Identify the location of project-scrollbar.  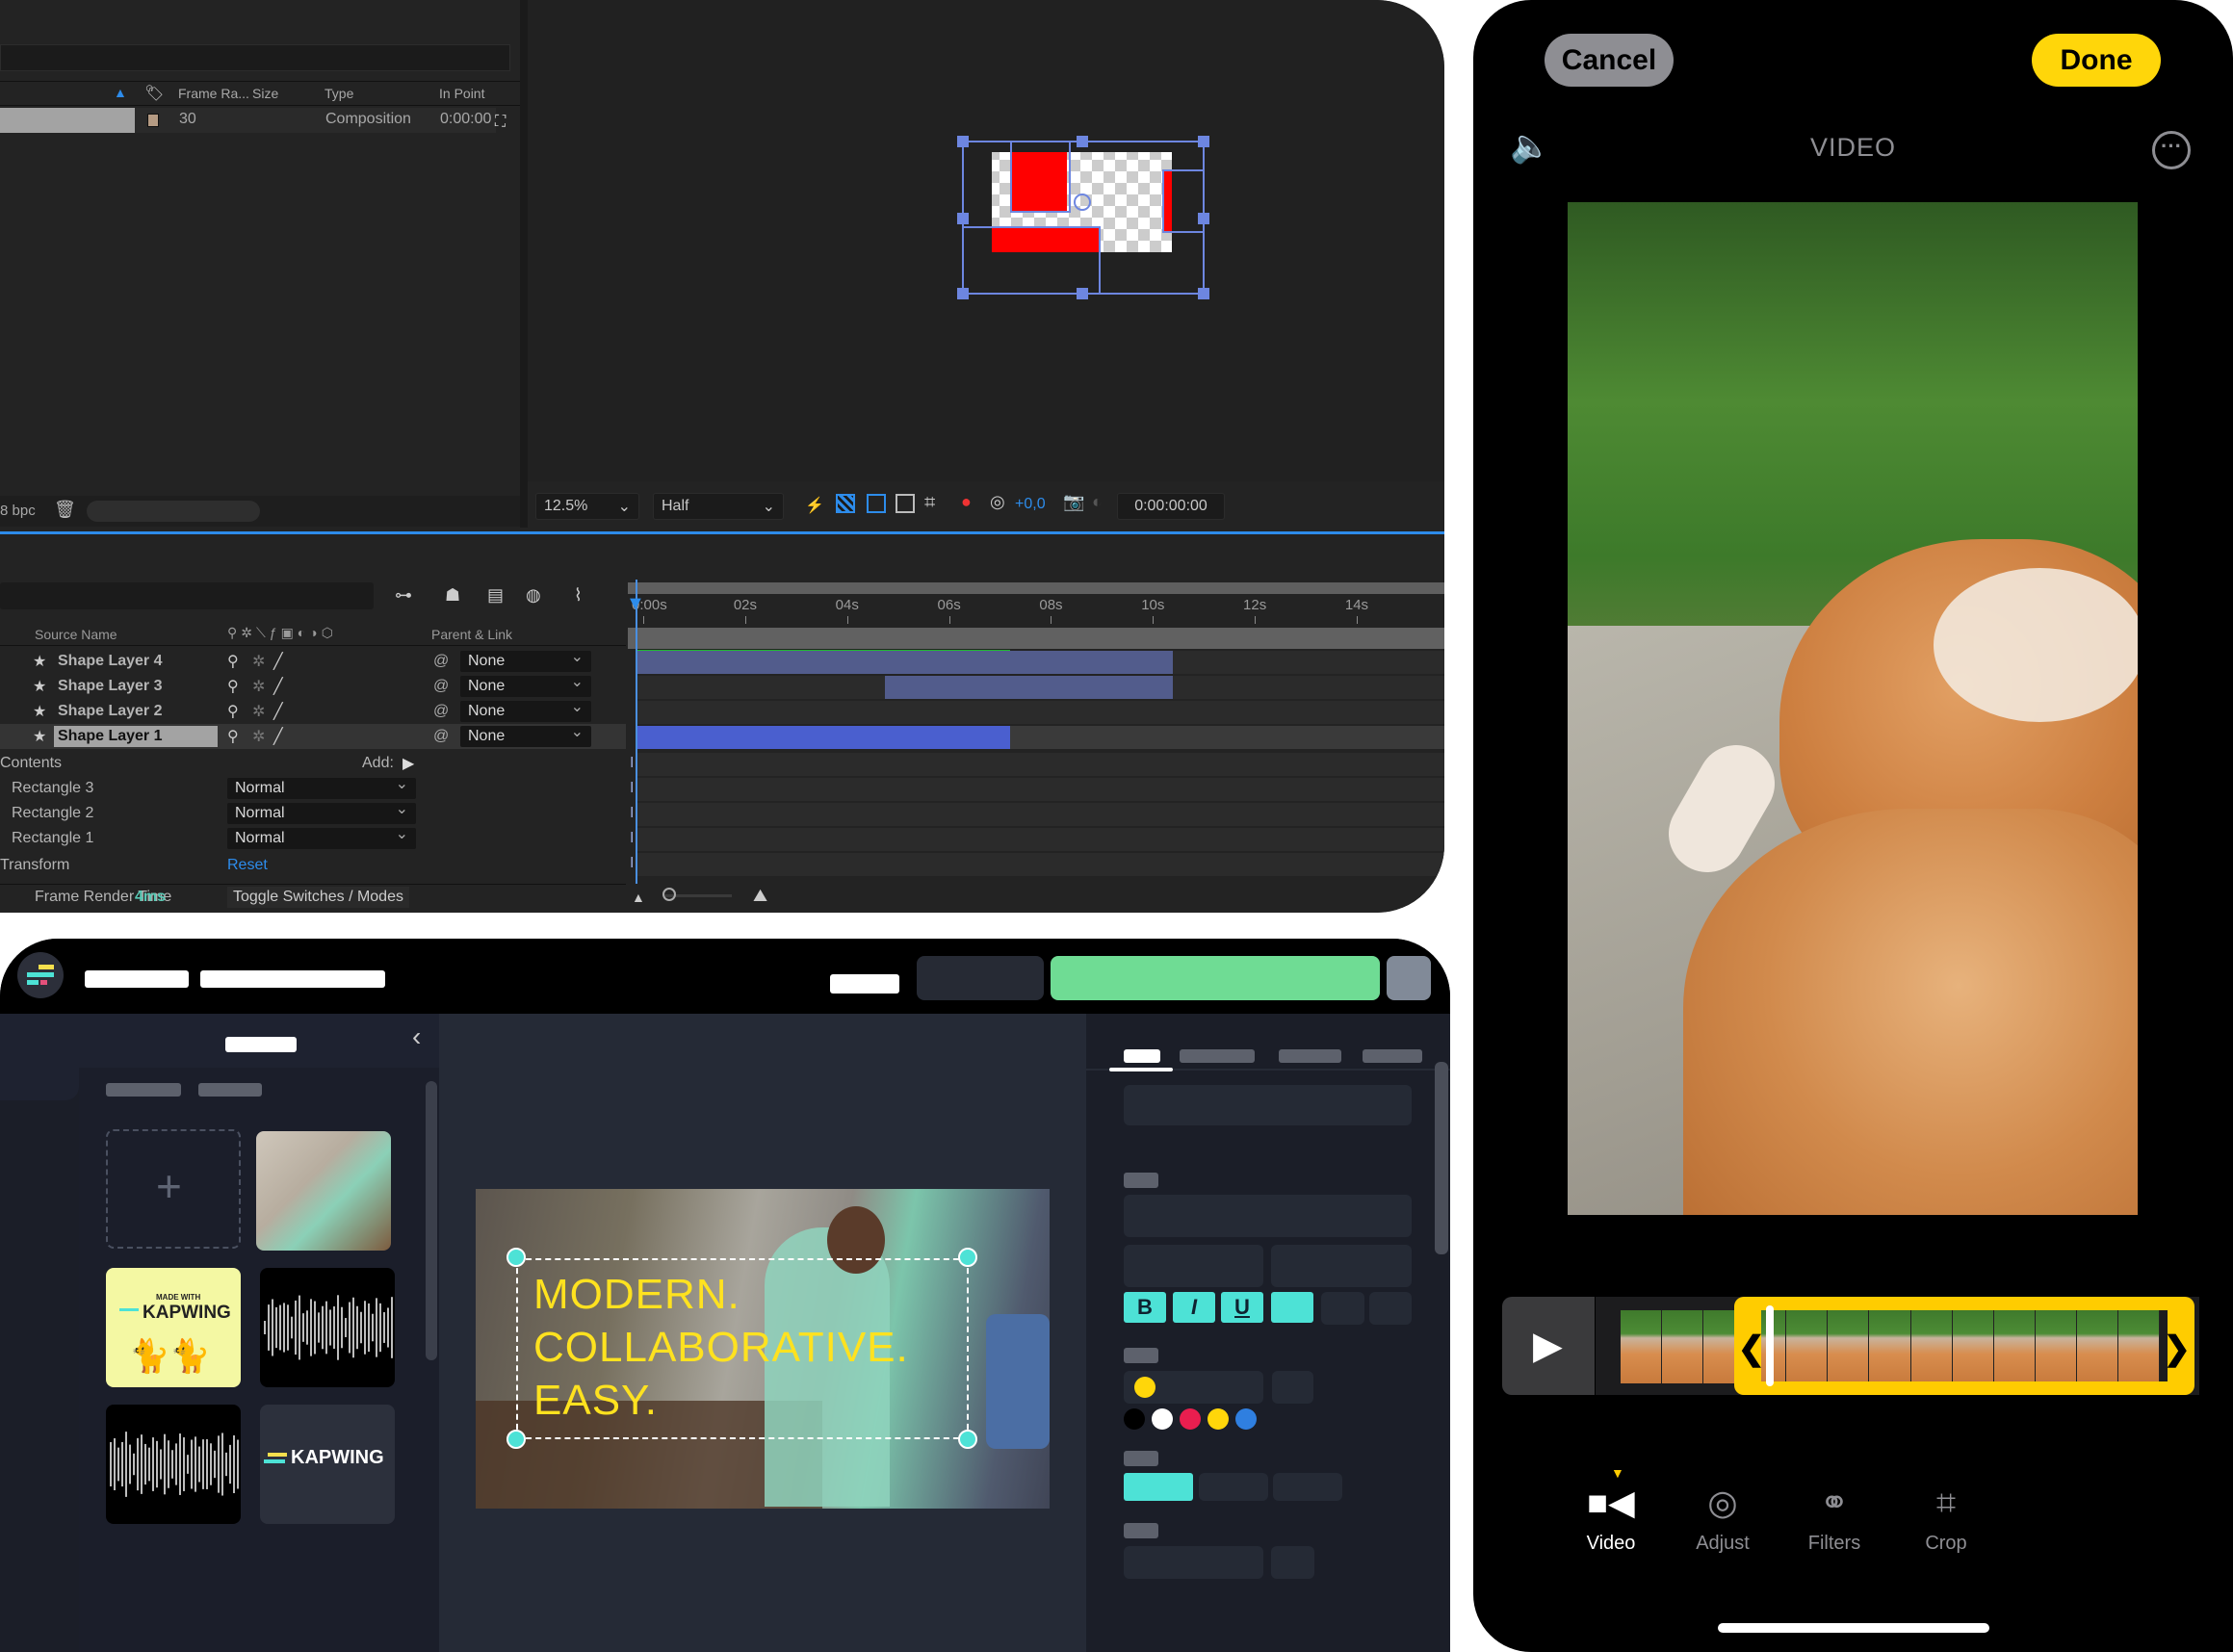
(174, 511).